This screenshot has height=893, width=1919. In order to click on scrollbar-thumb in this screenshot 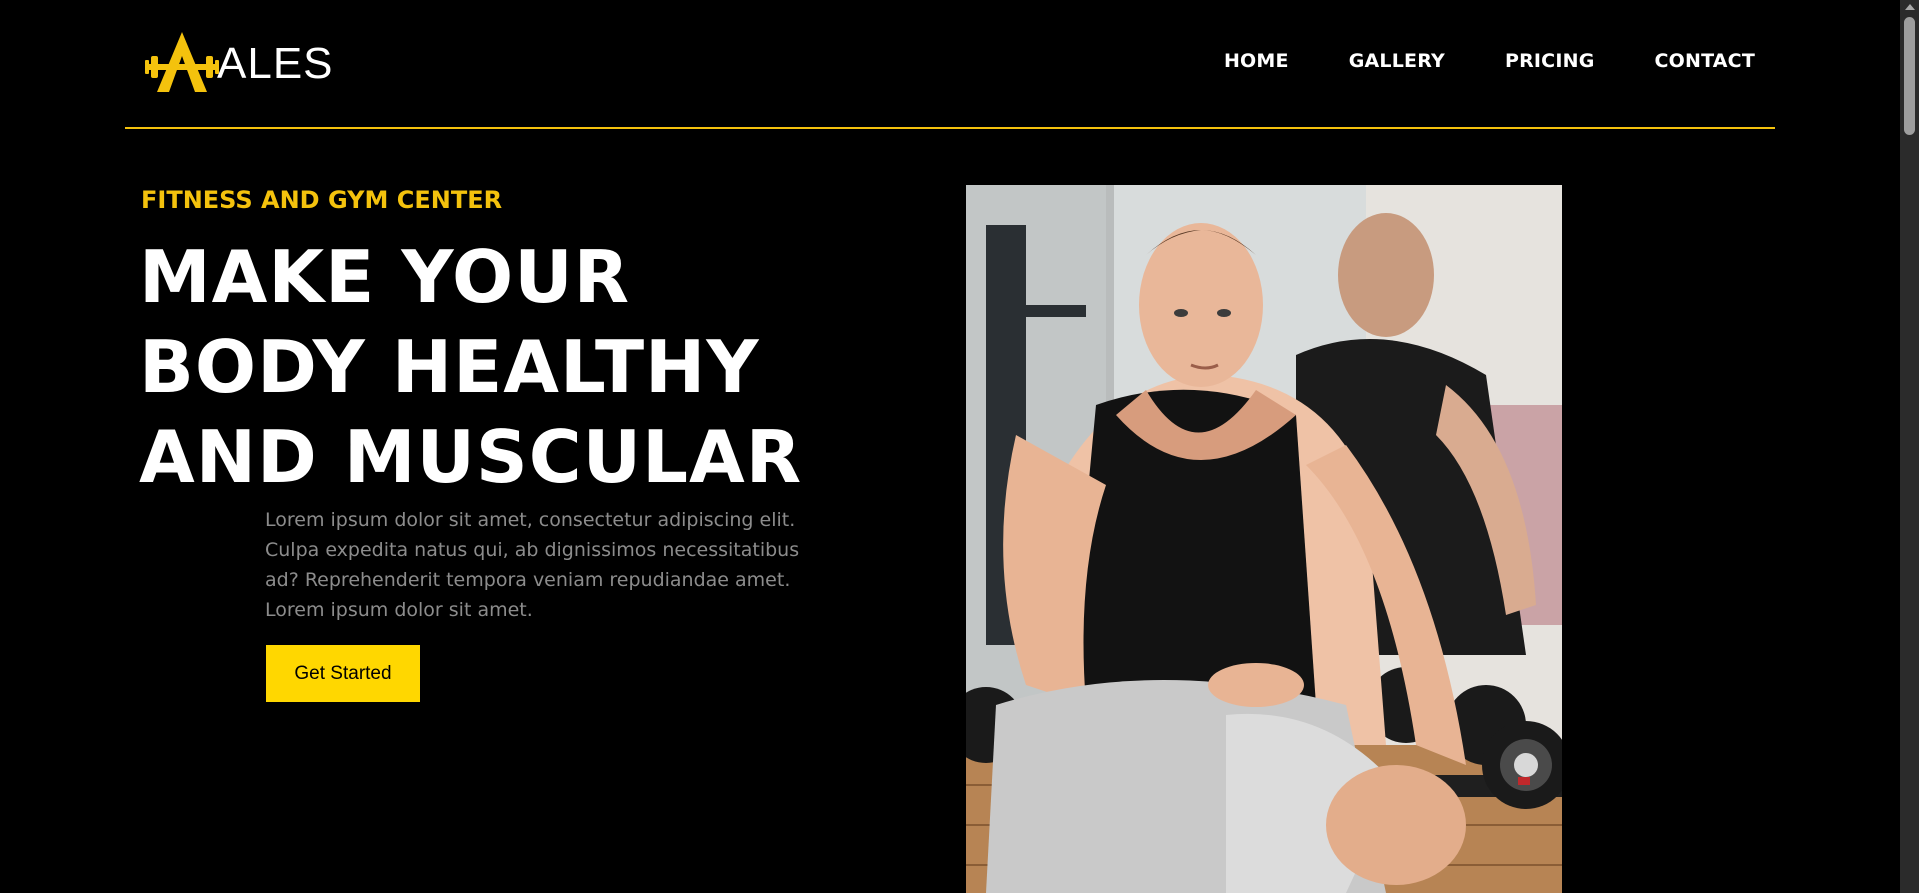, I will do `click(1909, 76)`.